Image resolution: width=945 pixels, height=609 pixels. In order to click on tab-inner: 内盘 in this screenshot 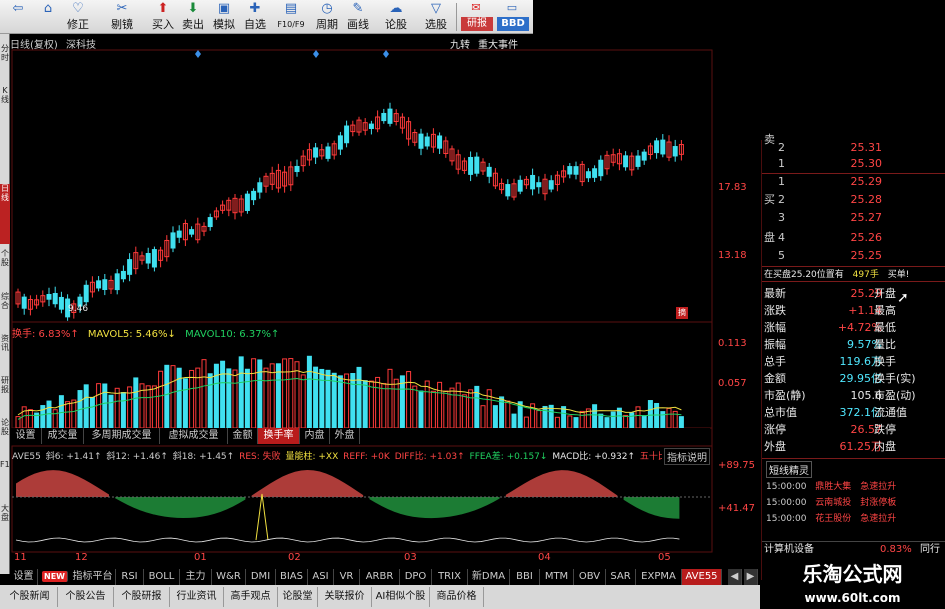, I will do `click(315, 436)`.